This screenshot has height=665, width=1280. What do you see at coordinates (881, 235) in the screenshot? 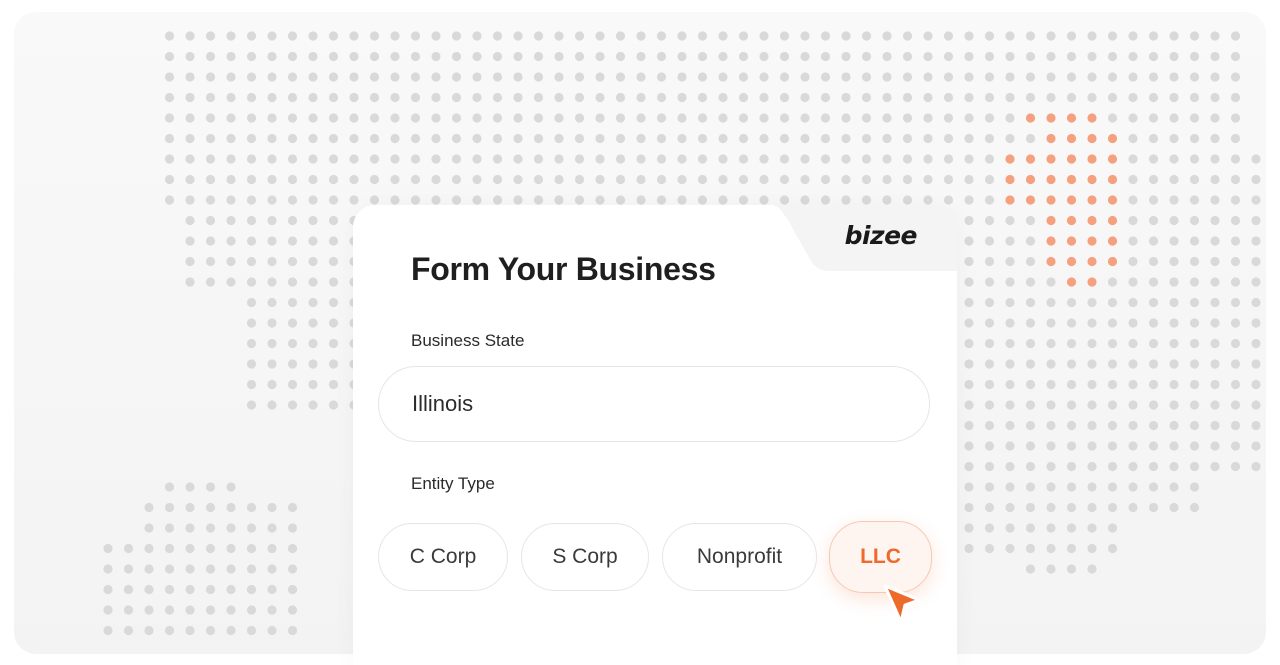
I see `bizee-logo: bizee` at bounding box center [881, 235].